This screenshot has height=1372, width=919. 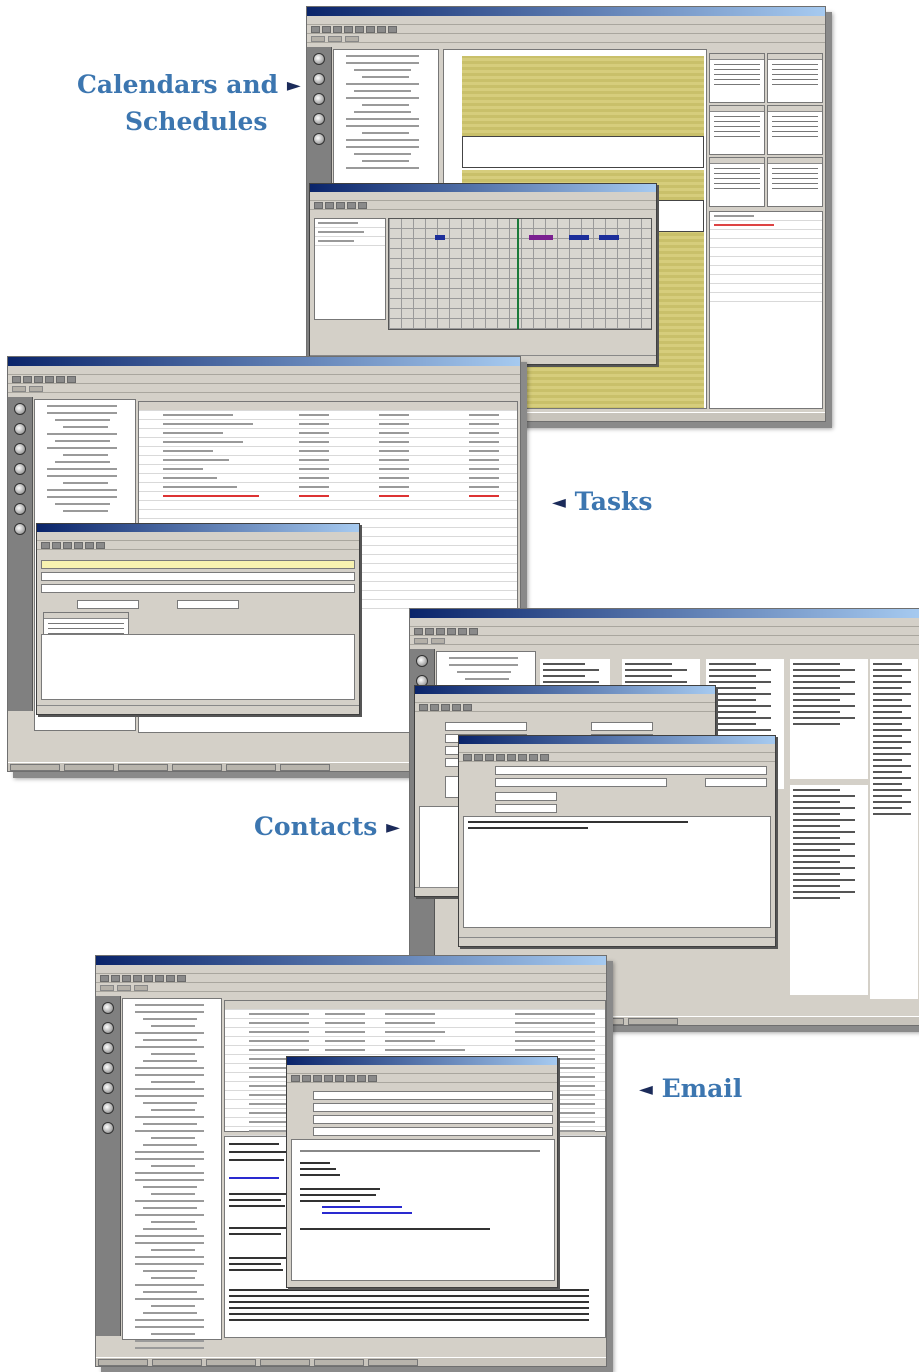 I want to click on contacts-window-titlebar, so click(x=664, y=613).